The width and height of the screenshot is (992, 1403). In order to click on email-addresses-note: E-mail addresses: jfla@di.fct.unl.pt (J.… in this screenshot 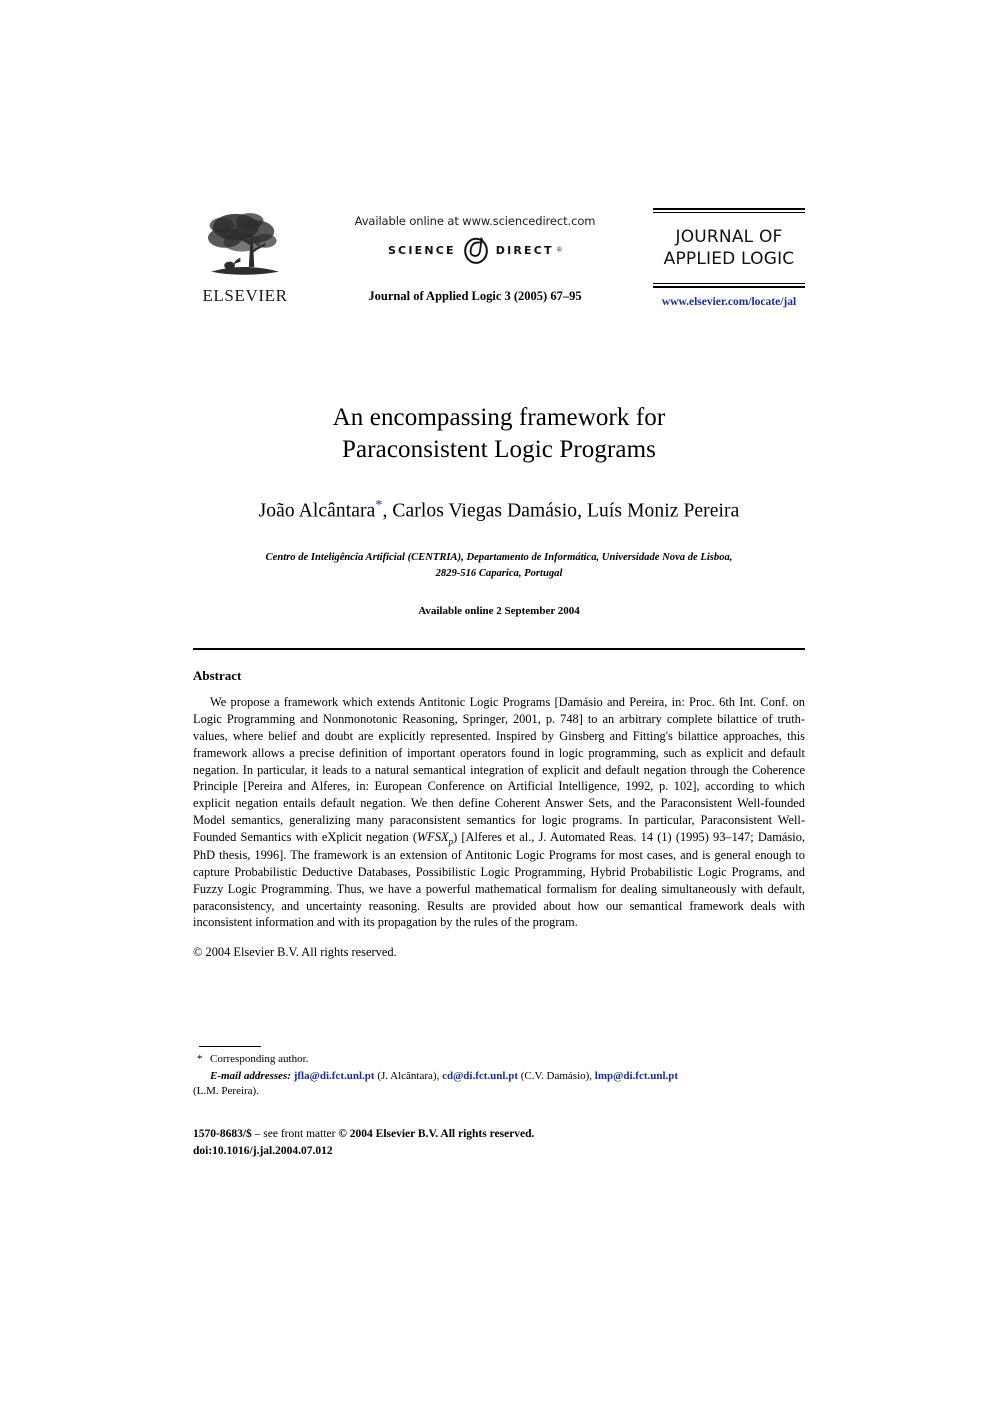, I will do `click(499, 1077)`.